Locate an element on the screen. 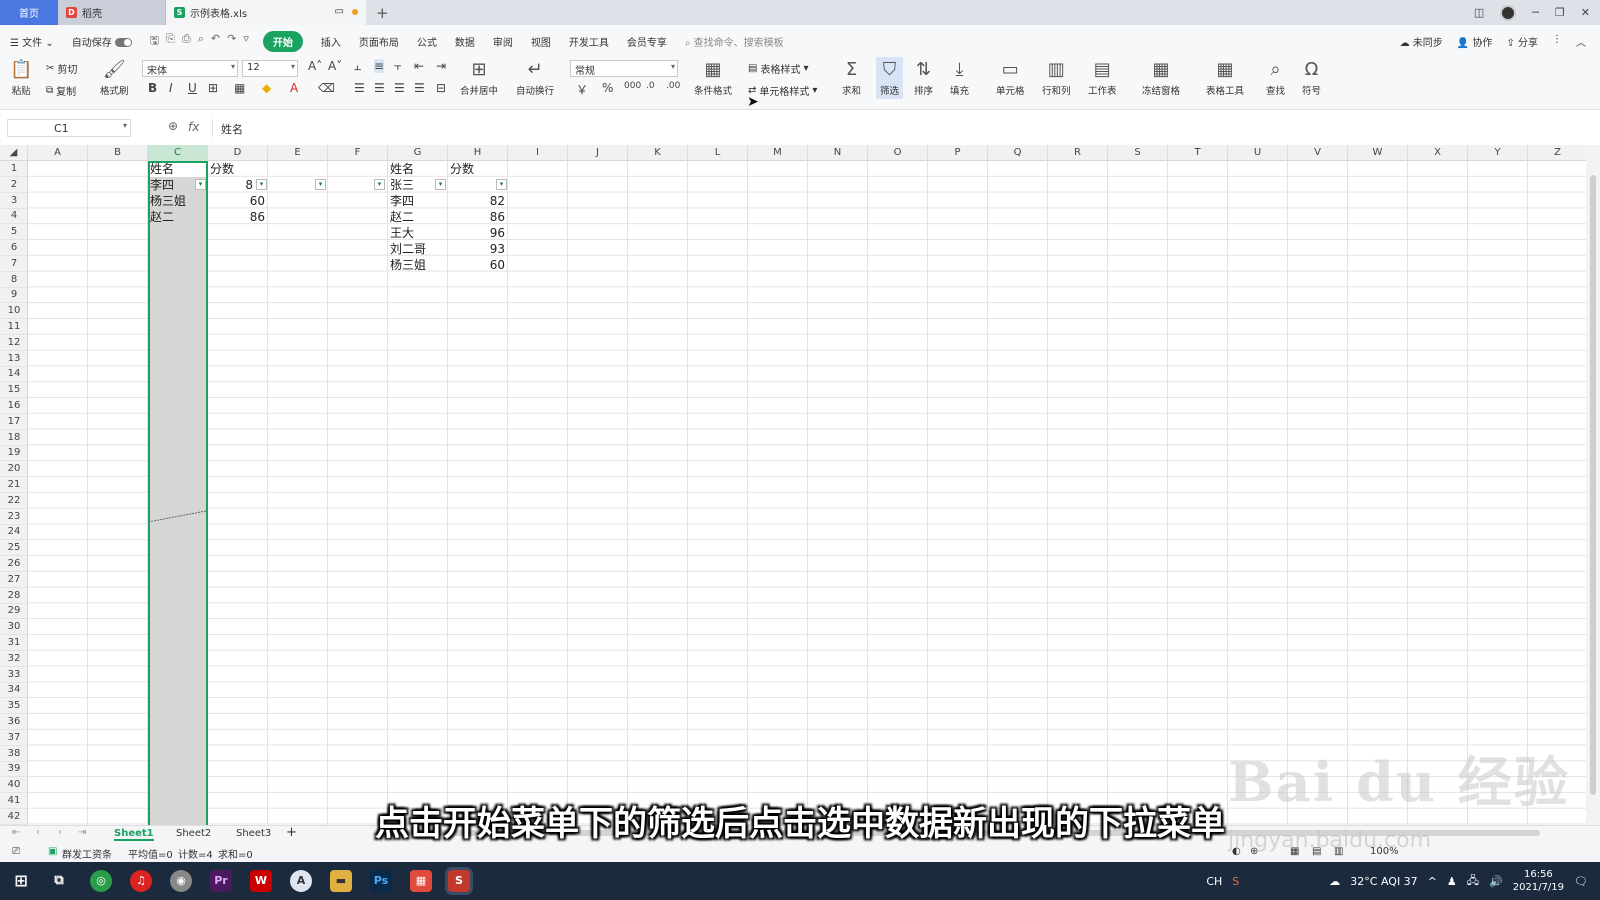 The height and width of the screenshot is (900, 1600). qq-icon: ♟ is located at coordinates (1452, 881).